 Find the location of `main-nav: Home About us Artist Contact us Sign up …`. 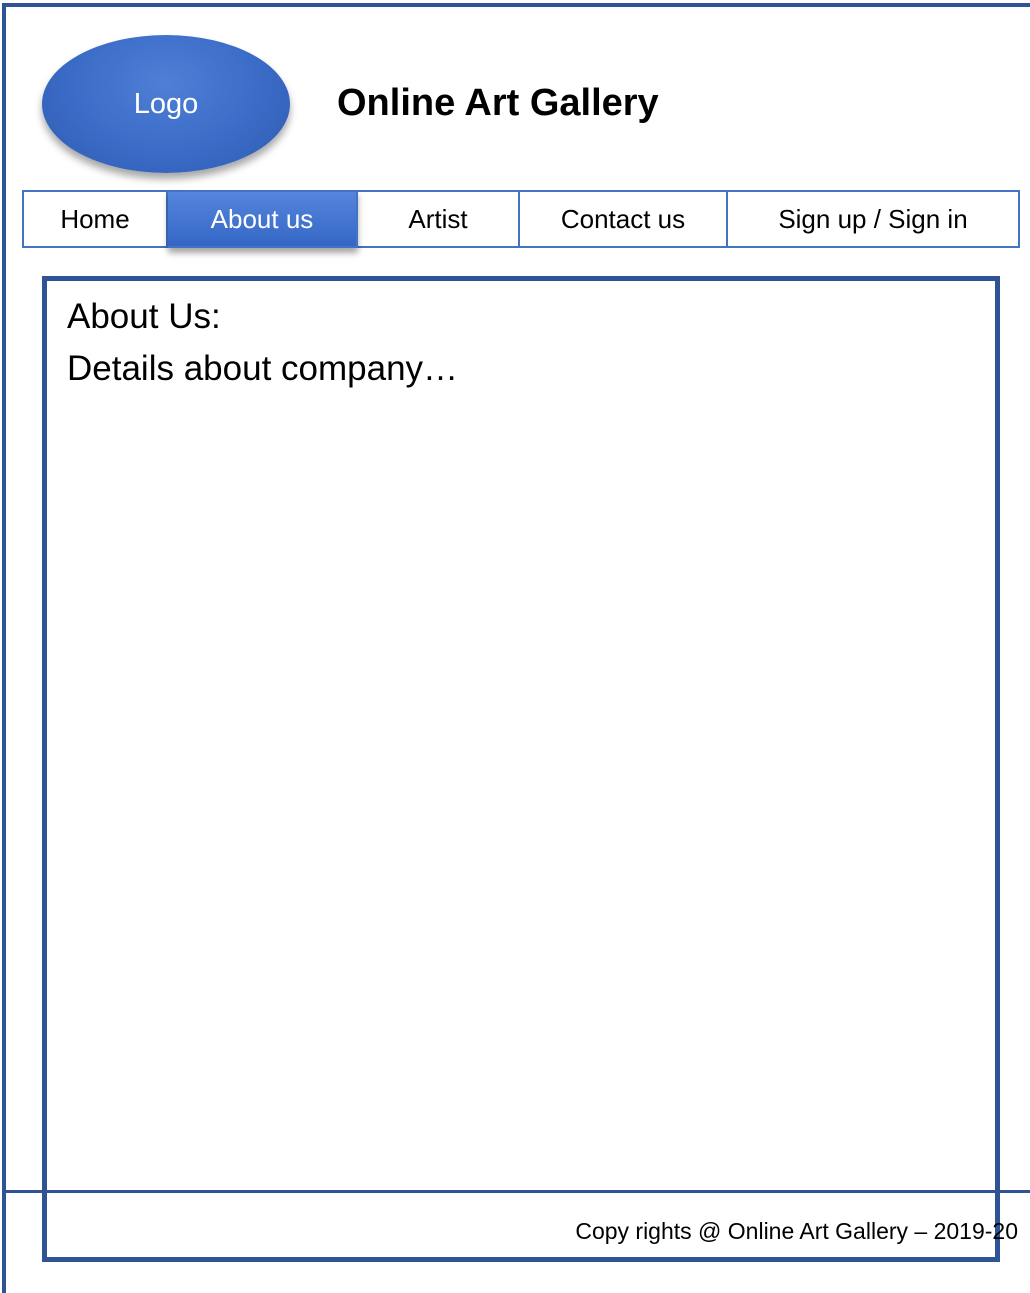

main-nav: Home About us Artist Contact us Sign up … is located at coordinates (521, 219).